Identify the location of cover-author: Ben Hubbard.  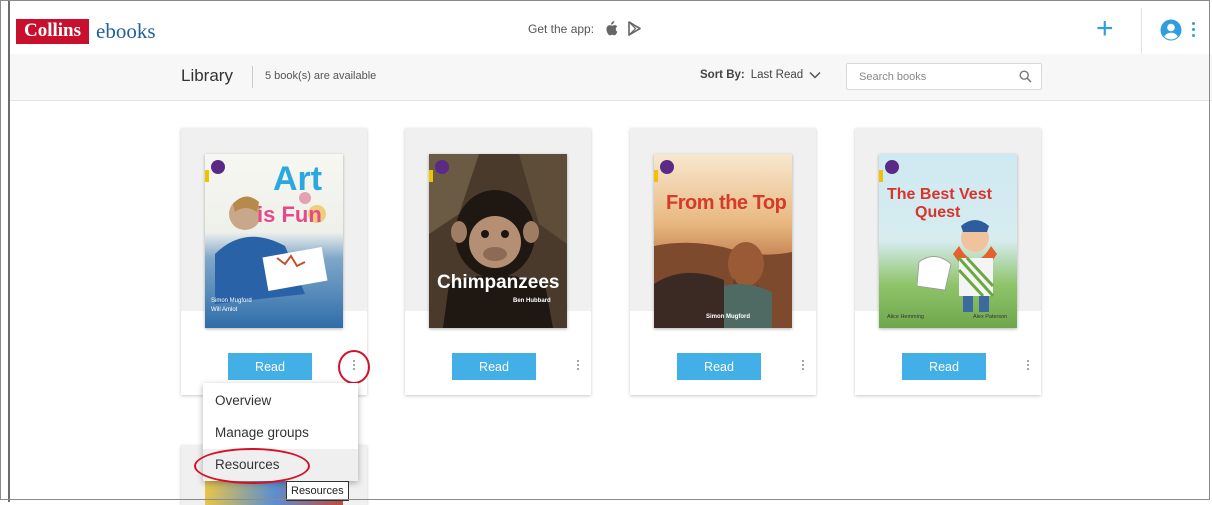
(532, 301).